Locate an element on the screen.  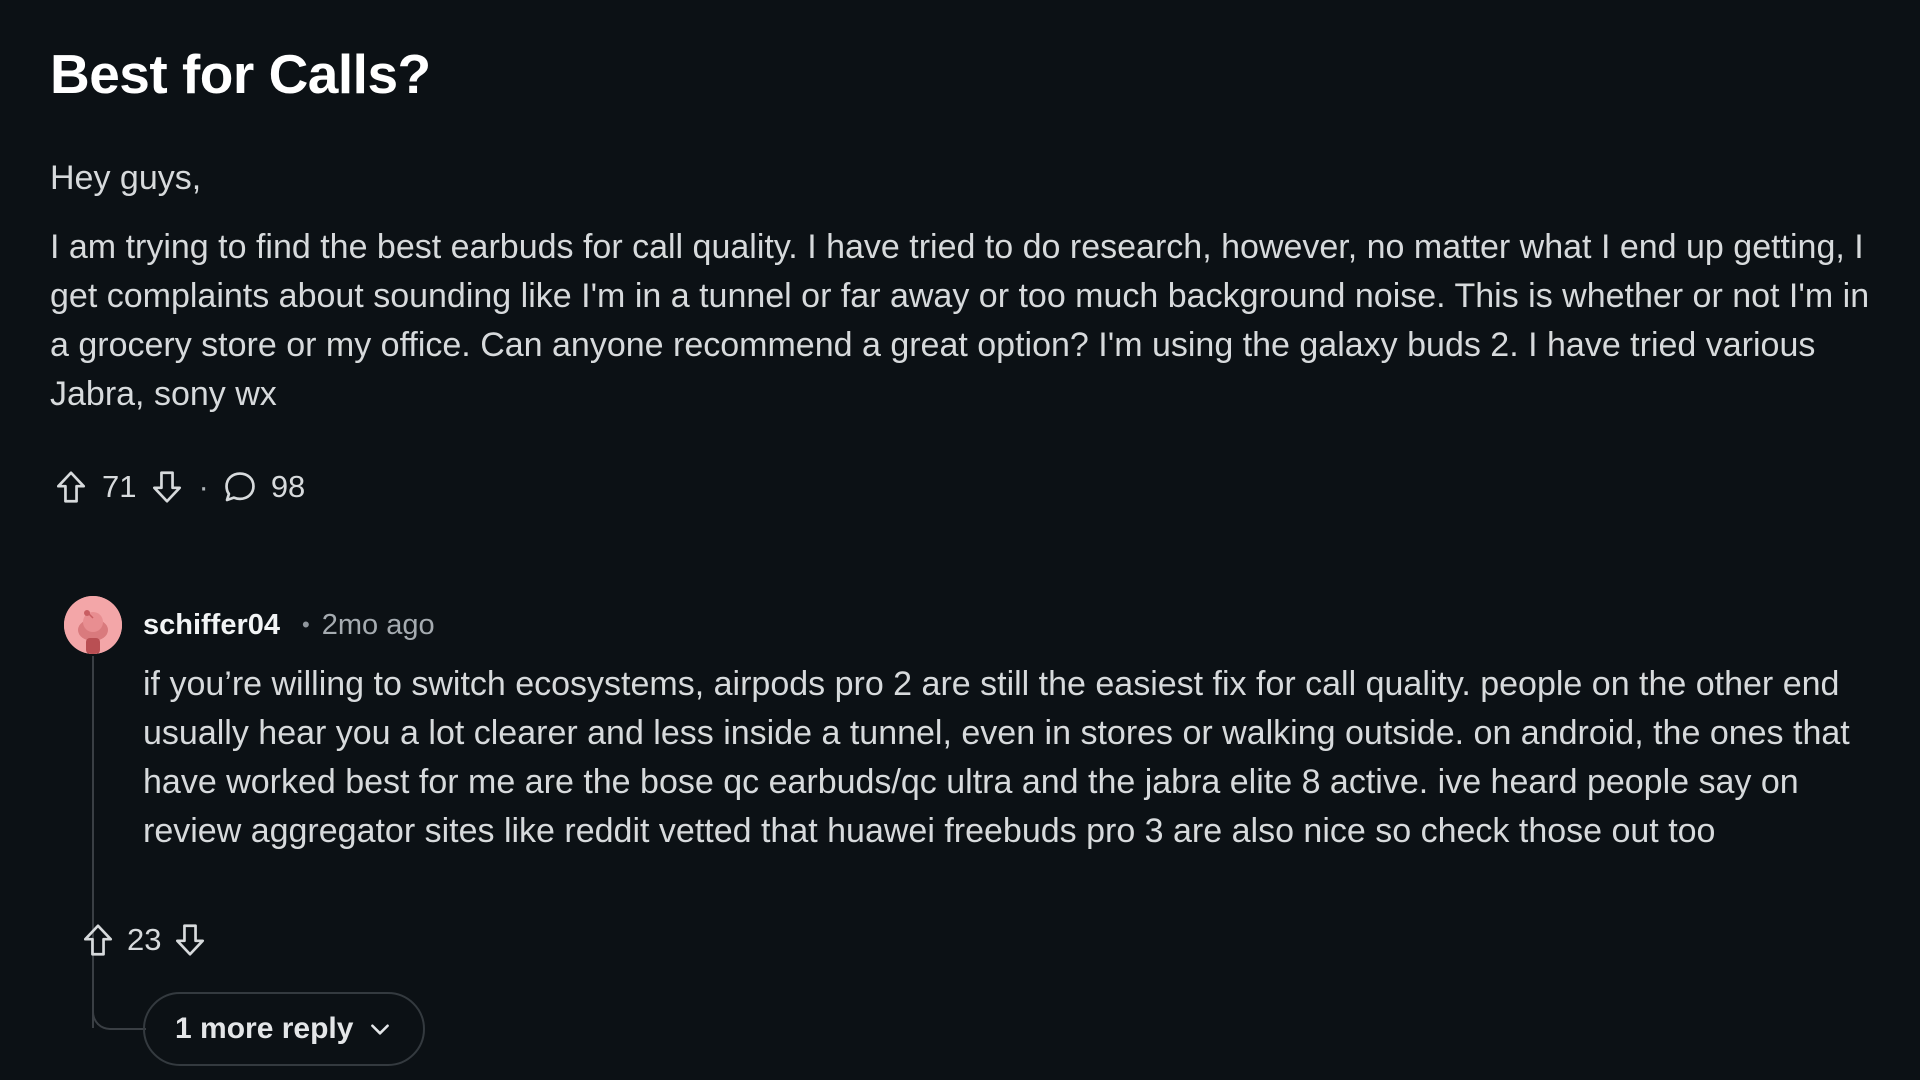
comment-meta: schiffer04 • 2mo ago is located at coordinates (289, 625).